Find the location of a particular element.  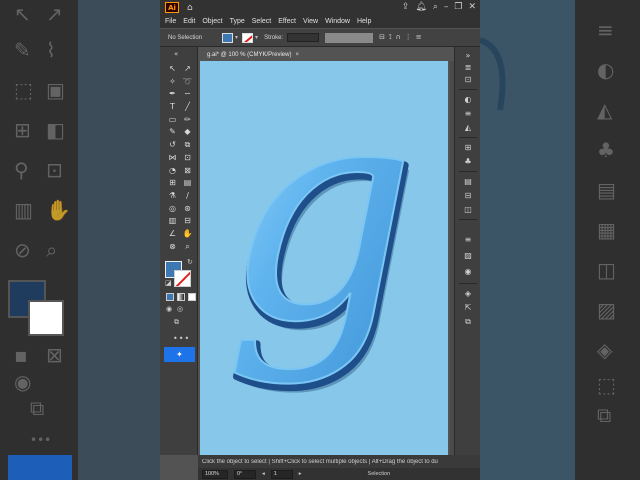

menu-select: Select is located at coordinates (261, 21).